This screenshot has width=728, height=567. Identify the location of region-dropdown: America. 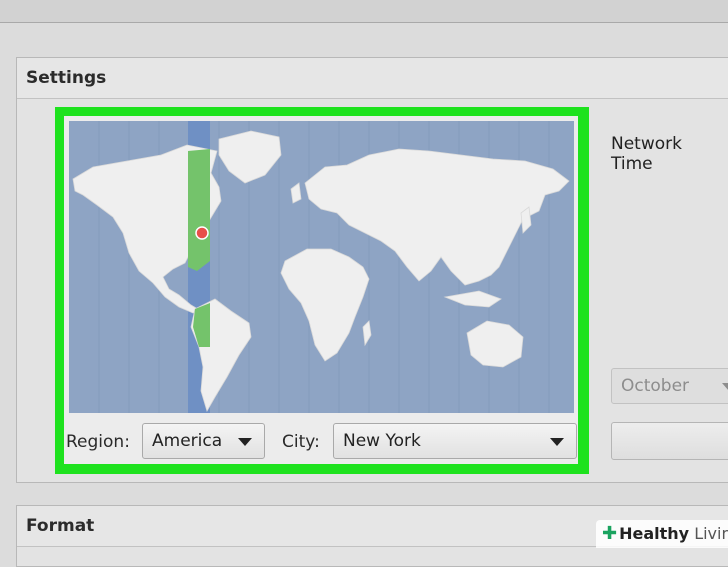
(203, 441).